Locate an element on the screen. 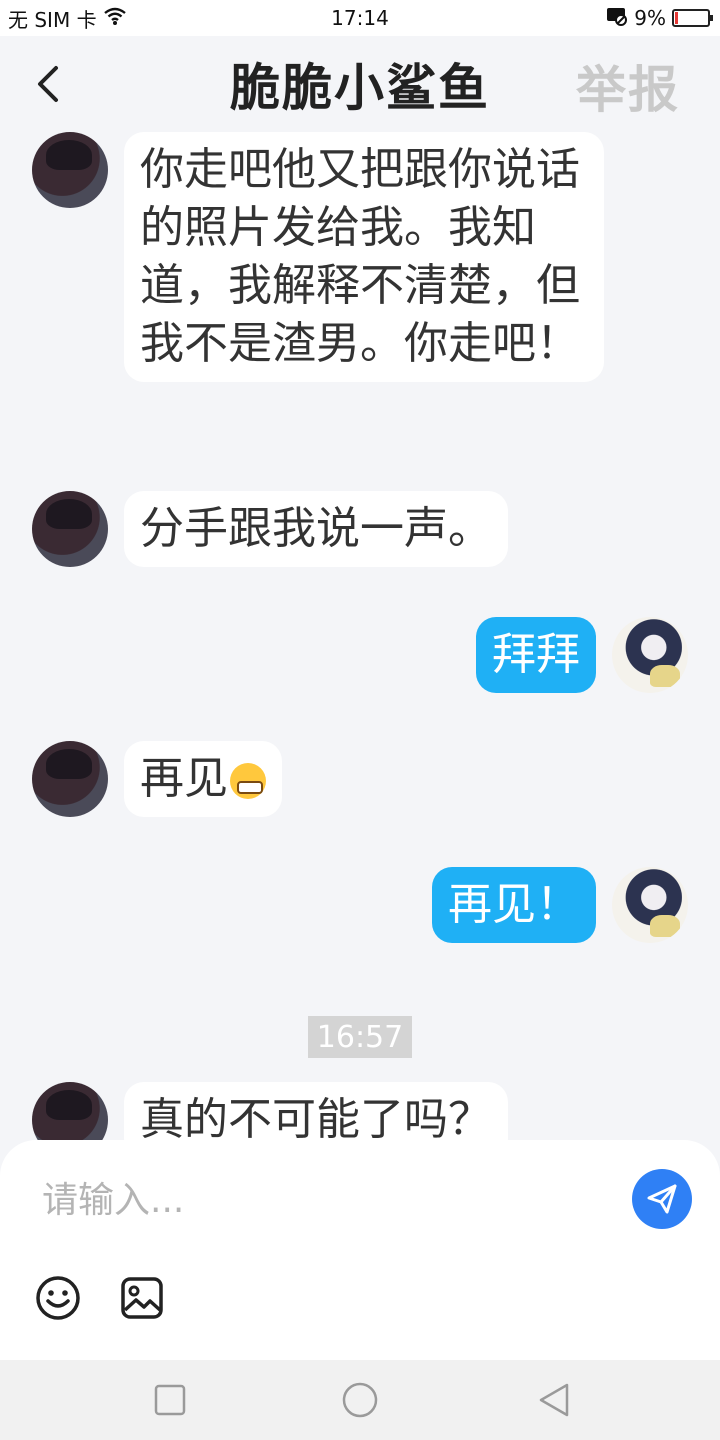  message-item: 拜拜 is located at coordinates (582, 655).